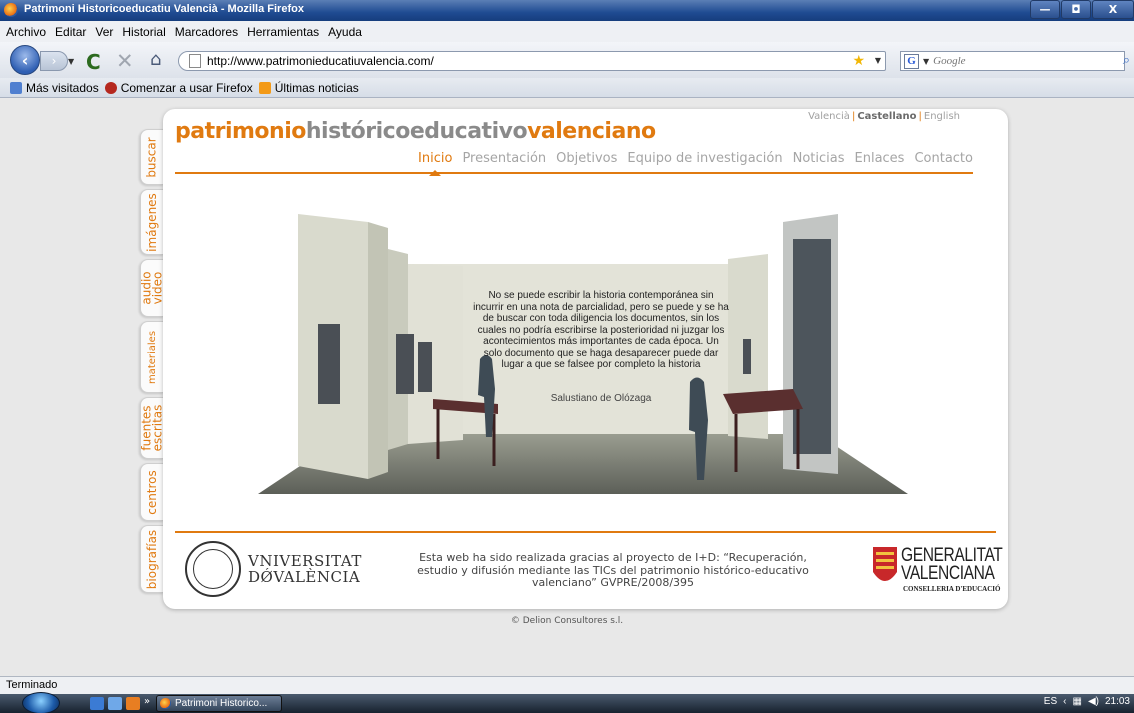  I want to click on side-tab-imagenes: imágenes, so click(152, 222).